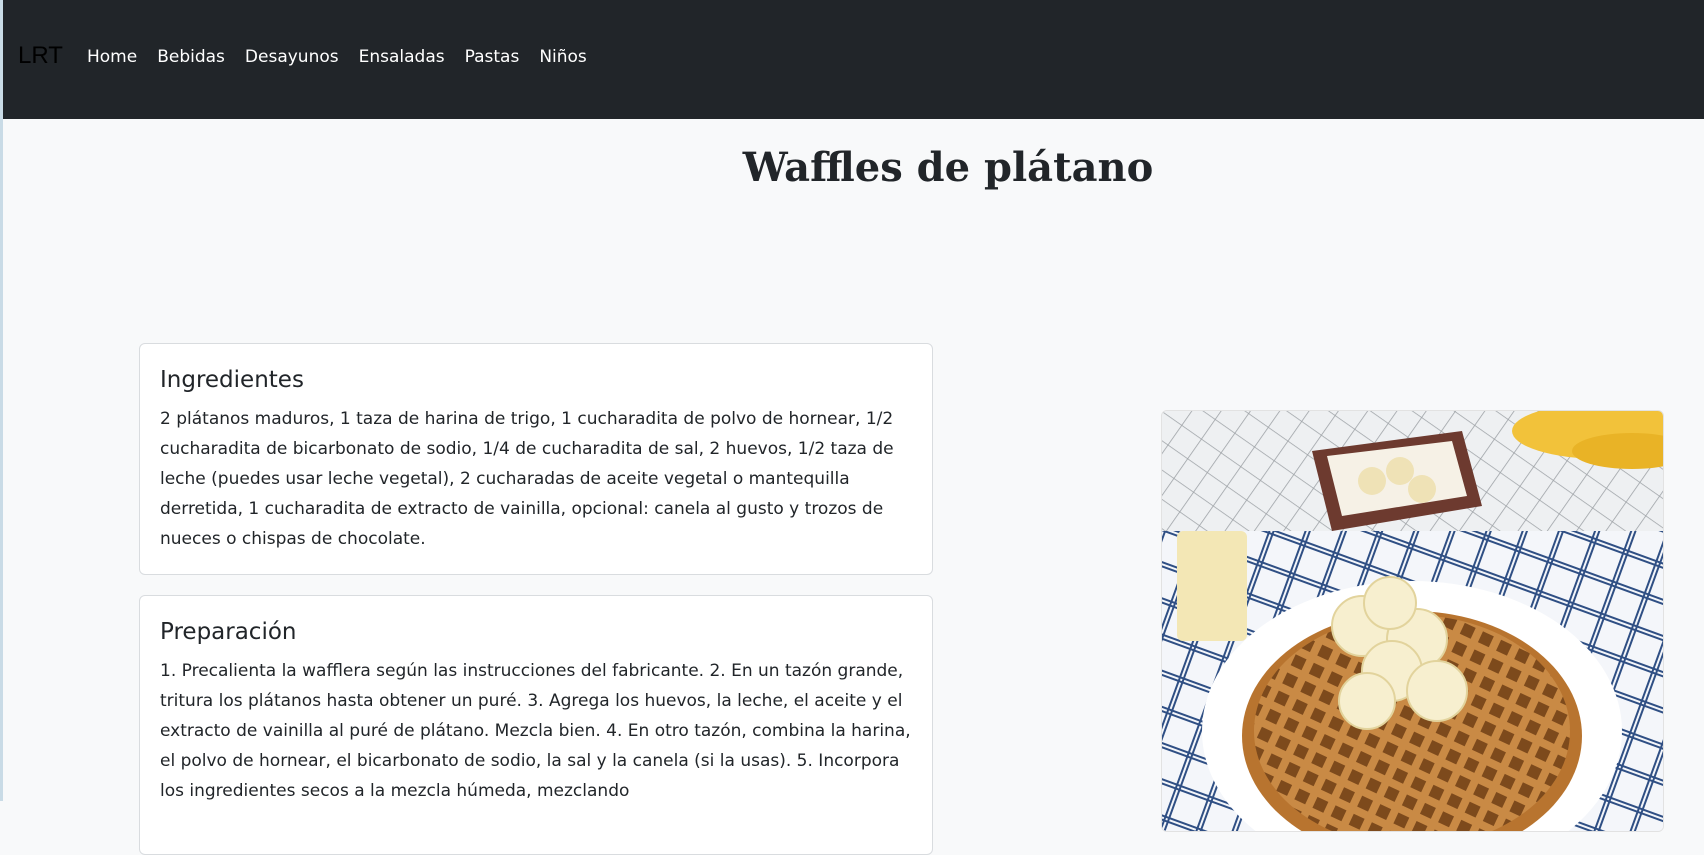 This screenshot has height=855, width=1704. What do you see at coordinates (1412, 621) in the screenshot?
I see `recipe-photo` at bounding box center [1412, 621].